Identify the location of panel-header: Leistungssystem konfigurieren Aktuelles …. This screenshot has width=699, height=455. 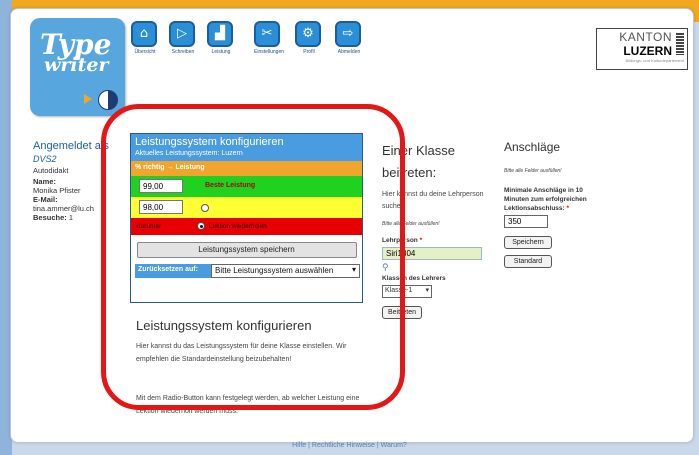
(246, 147).